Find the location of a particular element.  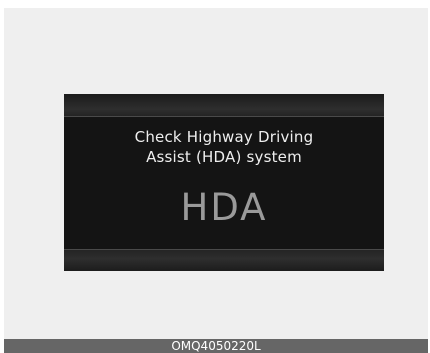

warning-message-line-2: Assist (HDA) system is located at coordinates (224, 157).